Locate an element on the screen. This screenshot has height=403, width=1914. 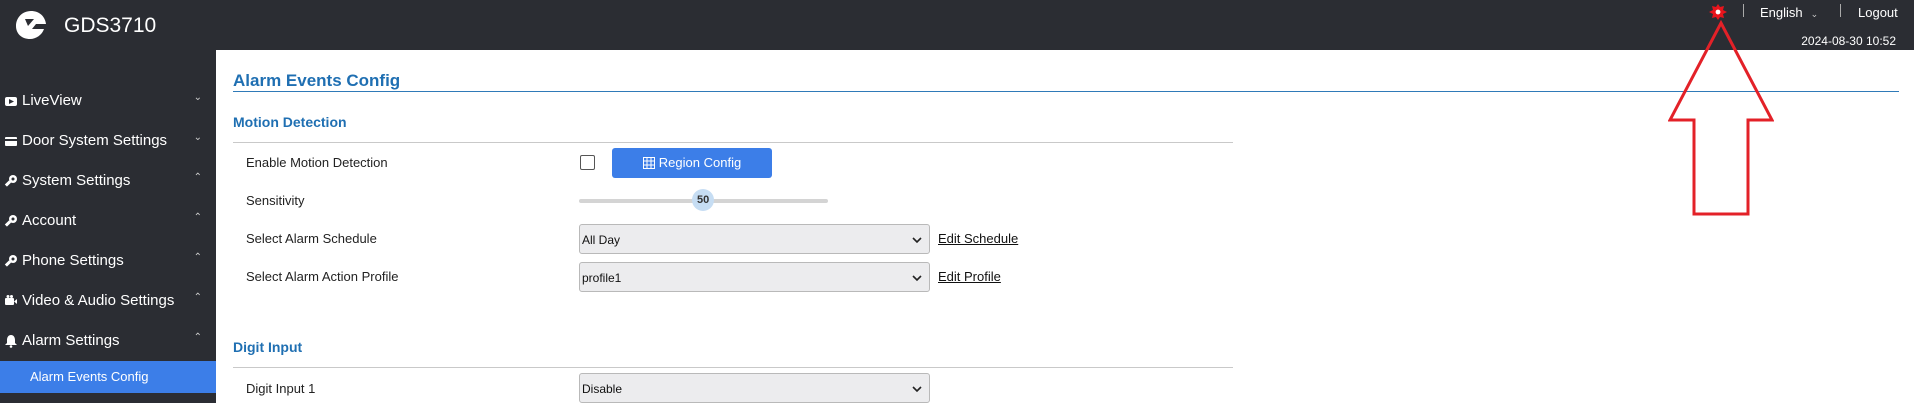
enable-motion-checkbox is located at coordinates (587, 162).